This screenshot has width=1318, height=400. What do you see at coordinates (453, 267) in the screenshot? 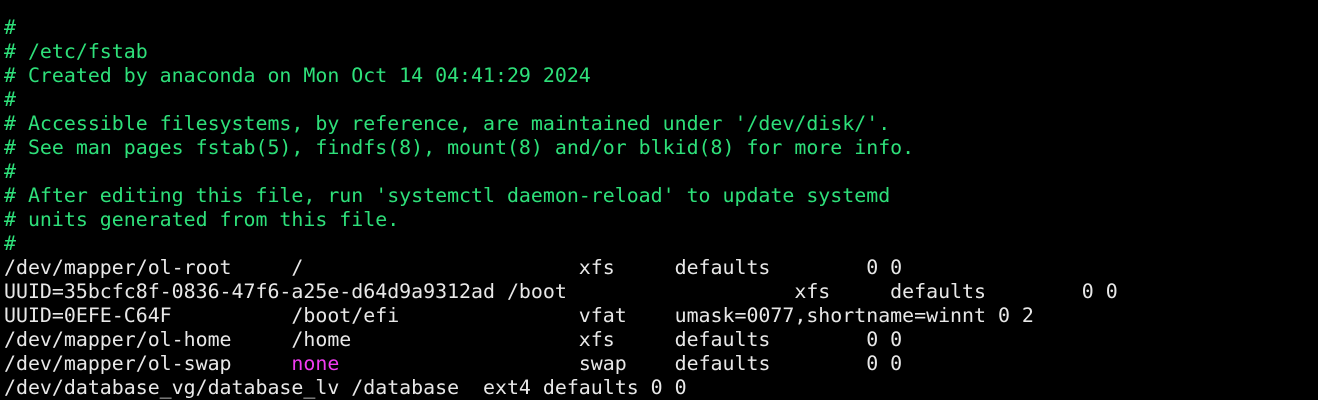
I see `fstab-entry-ol-root: /dev/mapper/ol-root / xfs defaults 0 0` at bounding box center [453, 267].